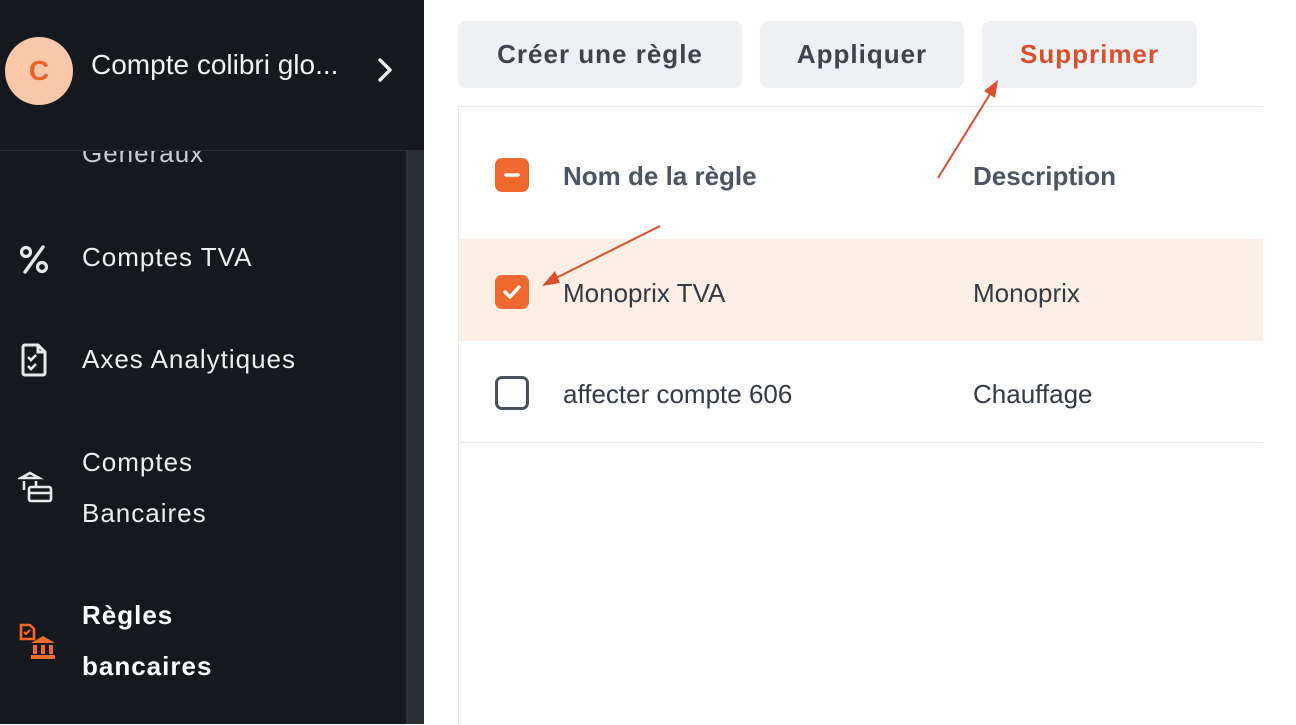  Describe the element at coordinates (385, 72) in the screenshot. I see `chevron-right-icon` at that location.